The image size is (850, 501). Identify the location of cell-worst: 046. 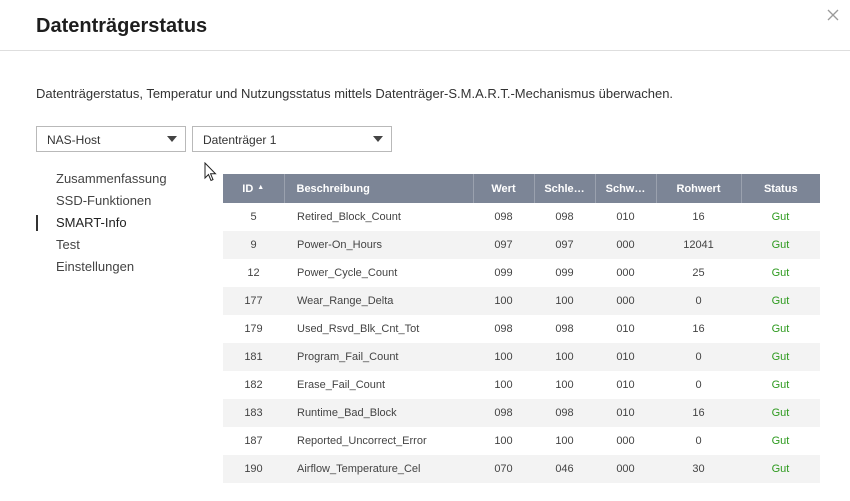
(564, 469).